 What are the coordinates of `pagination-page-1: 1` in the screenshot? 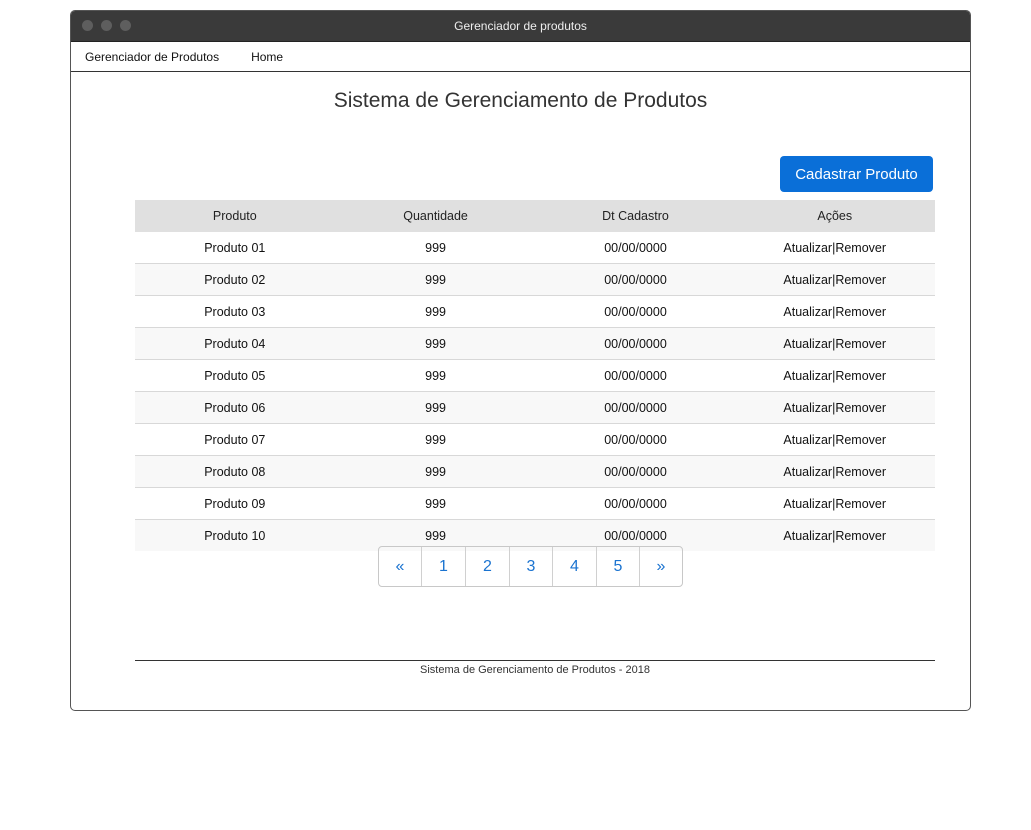 It's located at (443, 566).